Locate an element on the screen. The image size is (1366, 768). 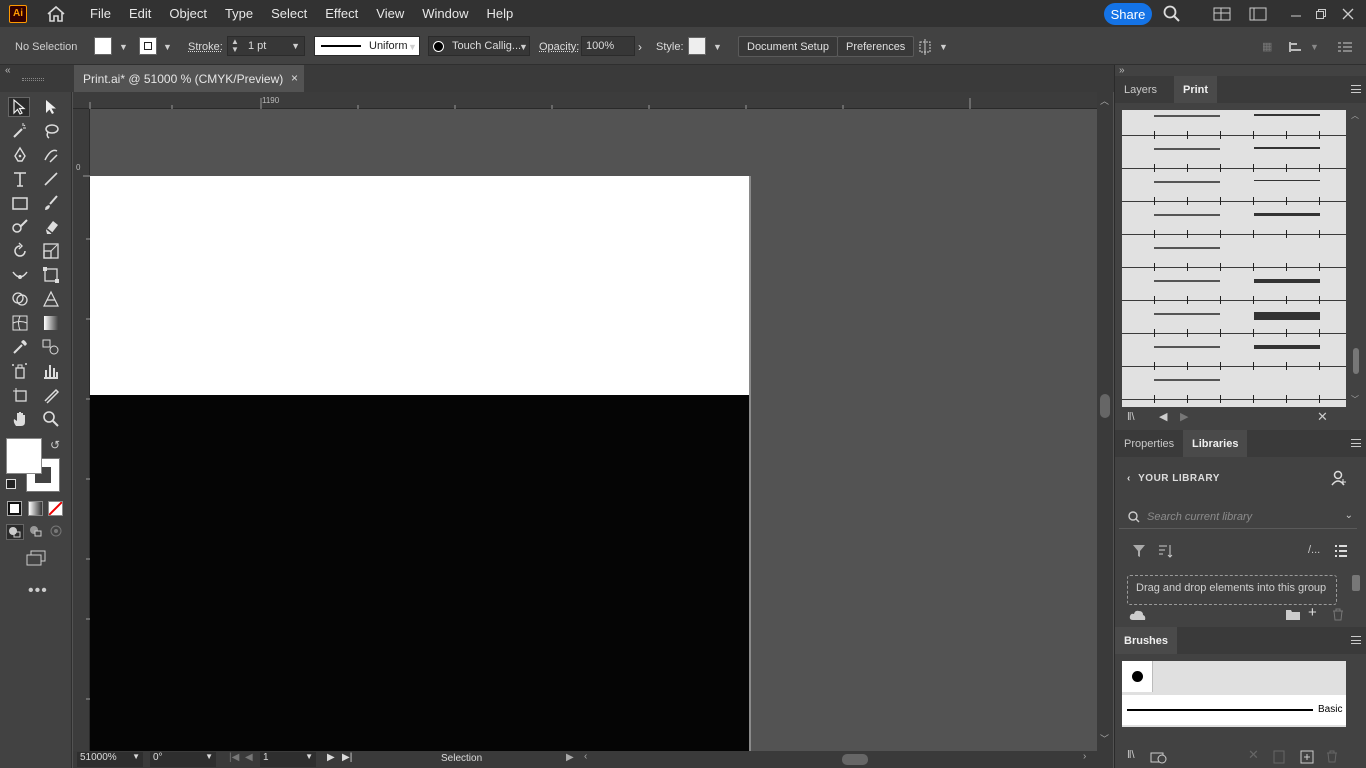
menu-type: Type is located at coordinates (239, 13).